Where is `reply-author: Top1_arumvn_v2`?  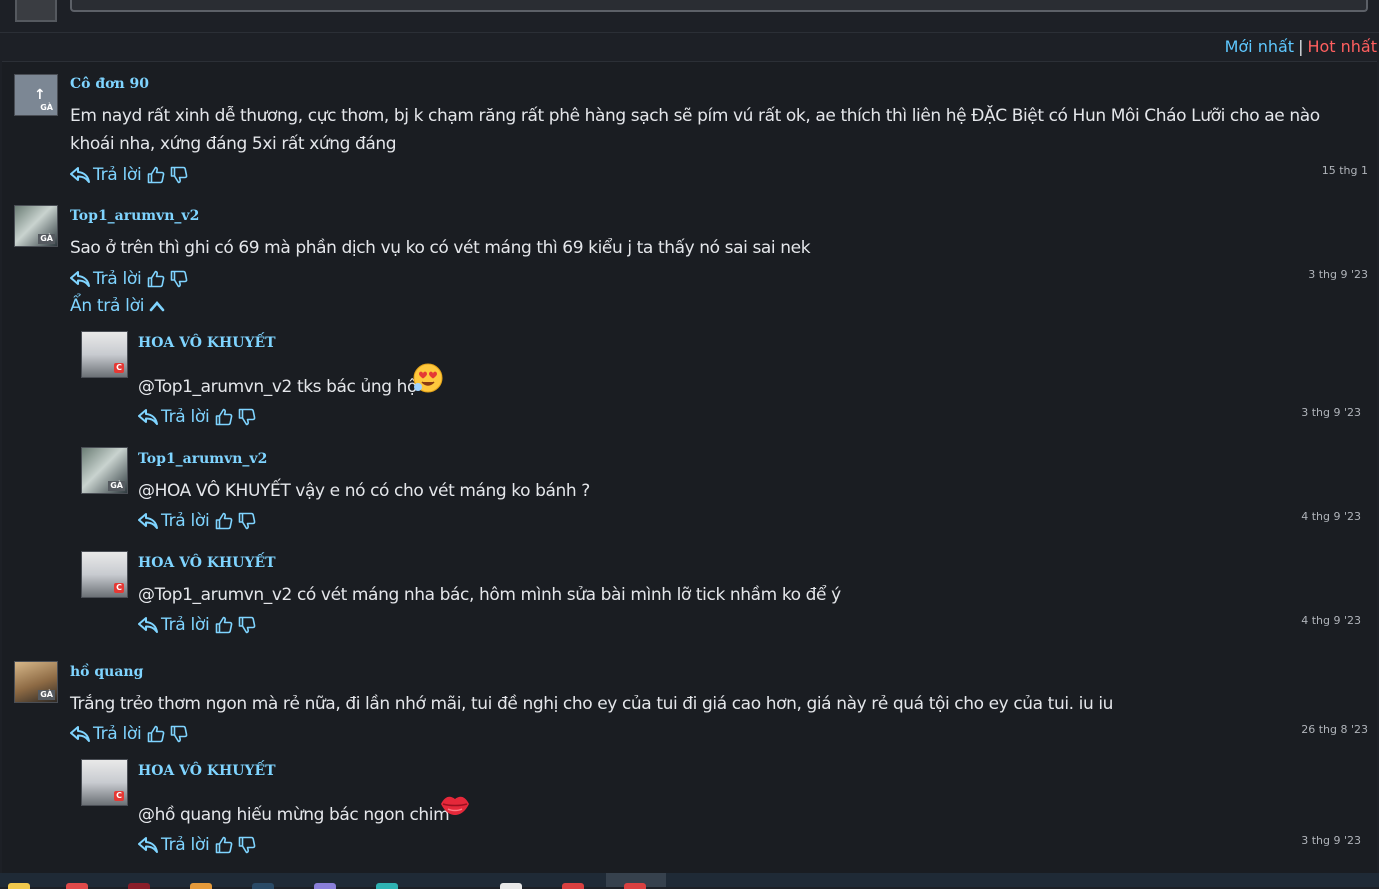 reply-author: Top1_arumvn_v2 is located at coordinates (202, 459).